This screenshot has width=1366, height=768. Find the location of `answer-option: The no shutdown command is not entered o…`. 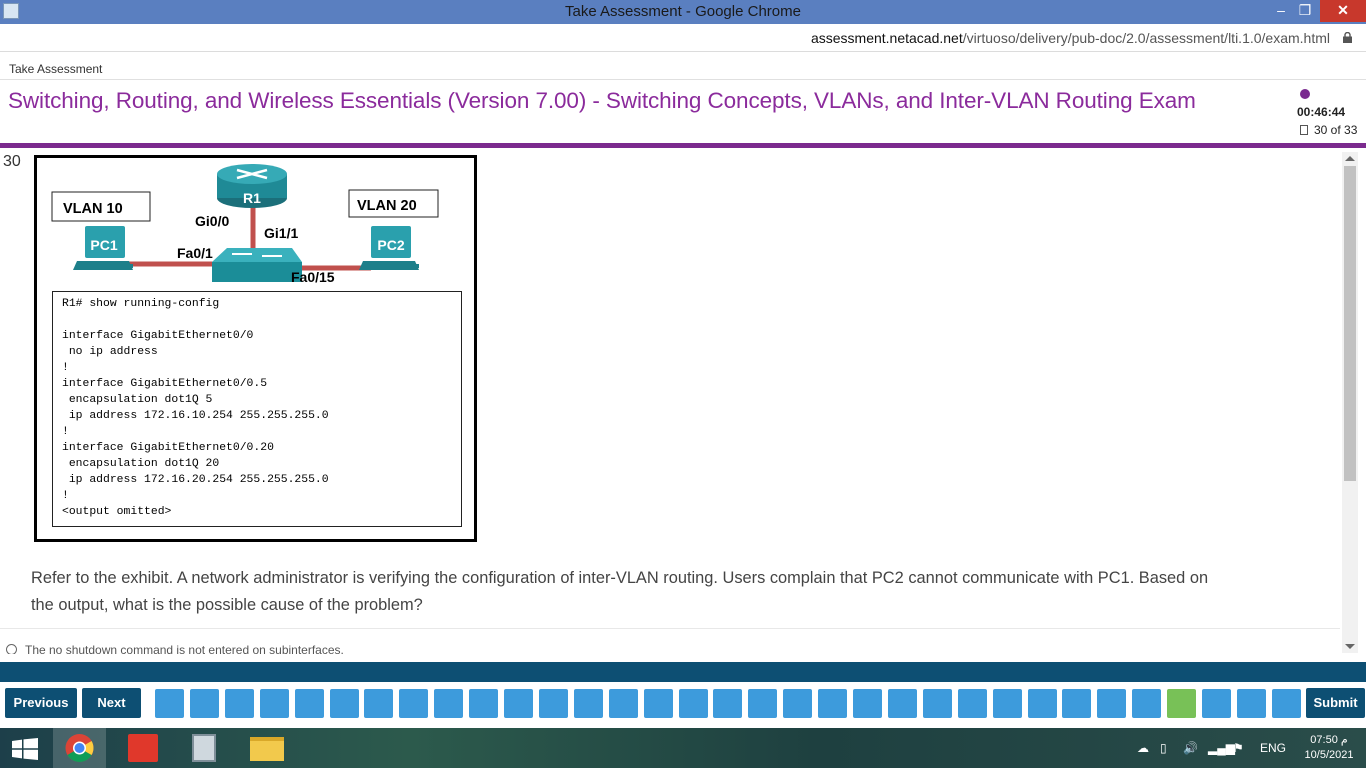

answer-option: The no shutdown command is not entered o… is located at coordinates (671, 648).